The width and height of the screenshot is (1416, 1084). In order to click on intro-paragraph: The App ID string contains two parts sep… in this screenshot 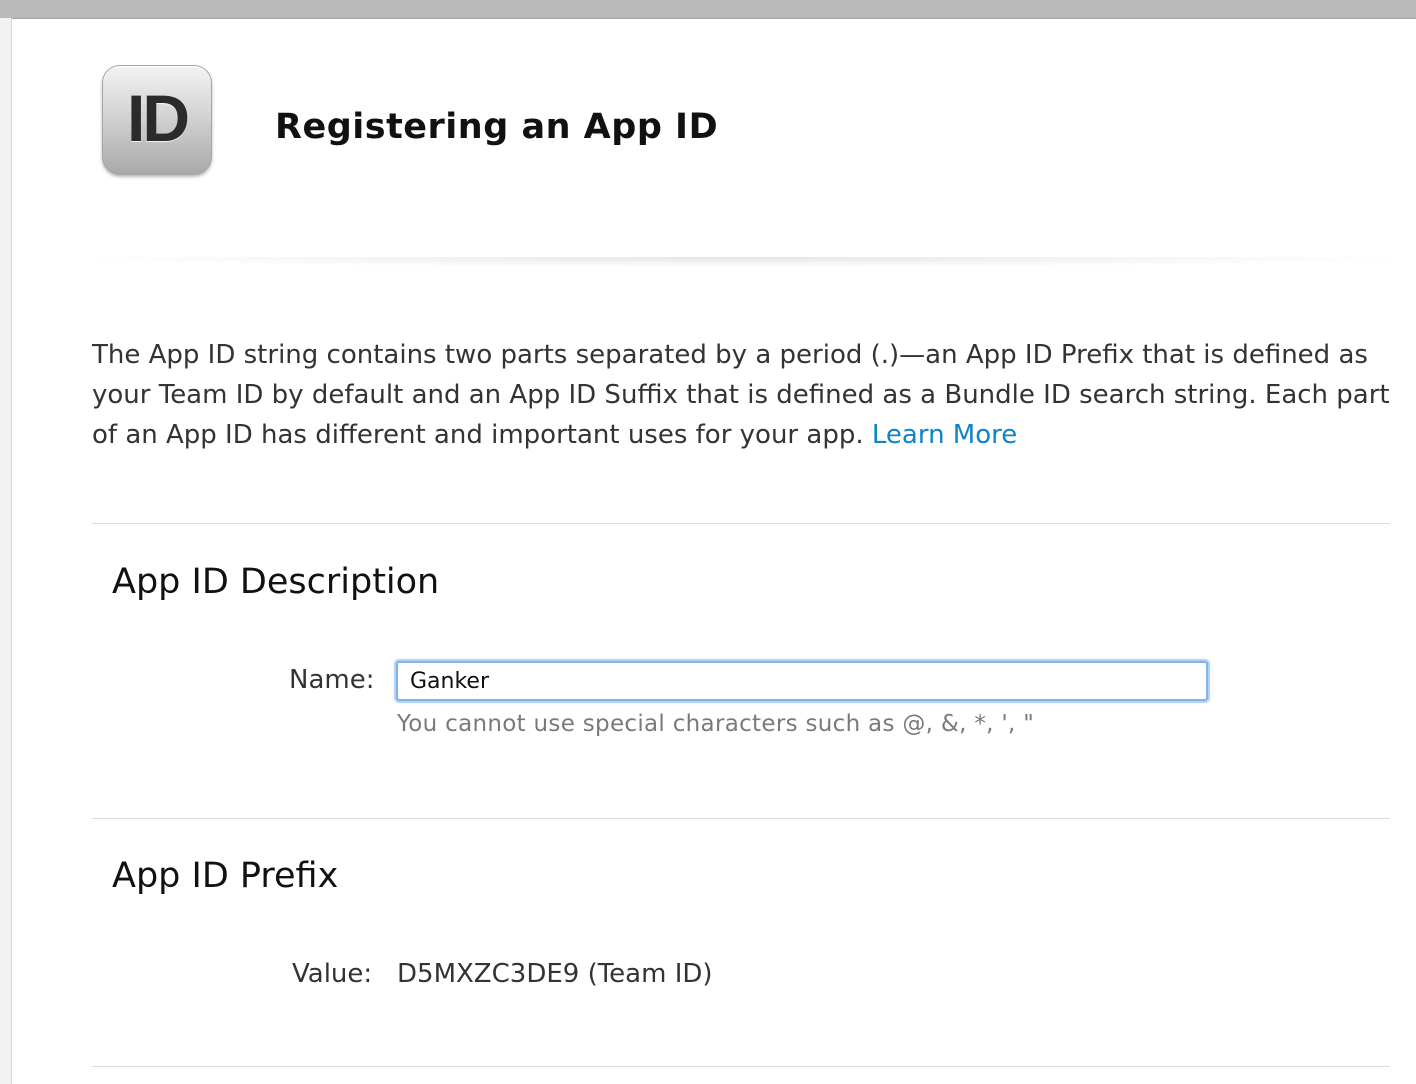, I will do `click(742, 395)`.